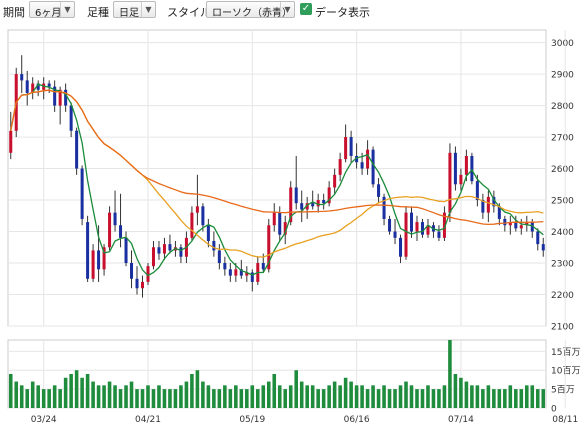 This screenshot has width=586, height=435. What do you see at coordinates (562, 76) in the screenshot?
I see `price-tick-label: 2900` at bounding box center [562, 76].